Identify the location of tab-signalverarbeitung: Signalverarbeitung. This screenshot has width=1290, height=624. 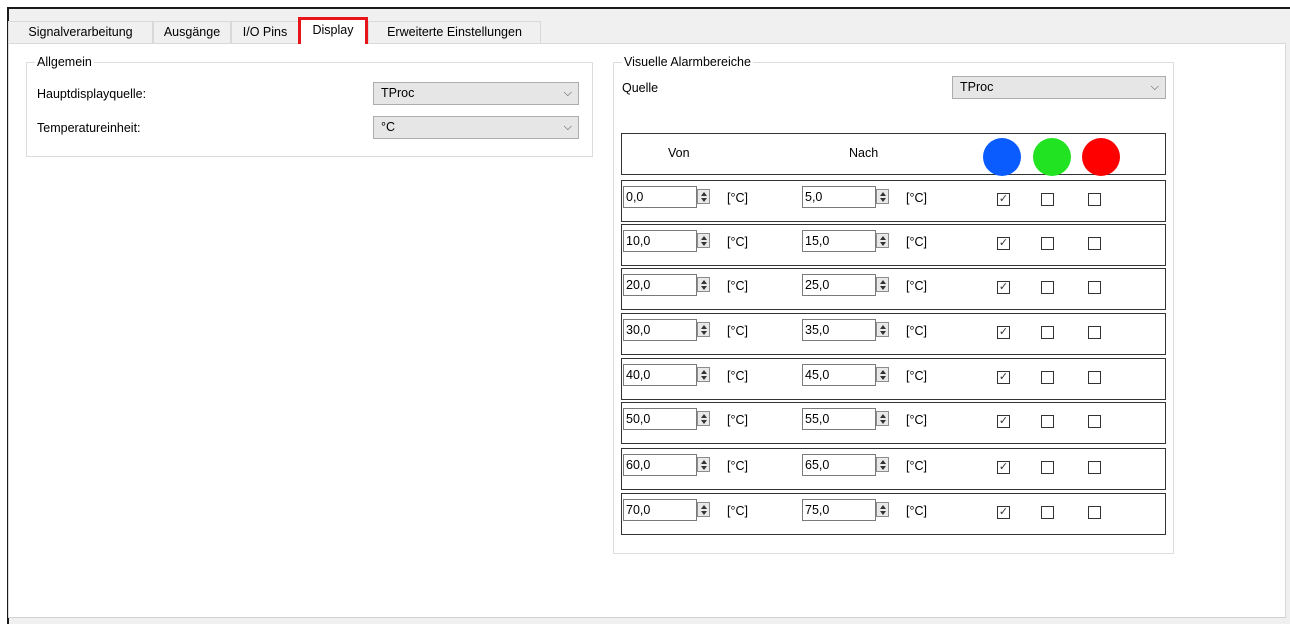
(80, 32).